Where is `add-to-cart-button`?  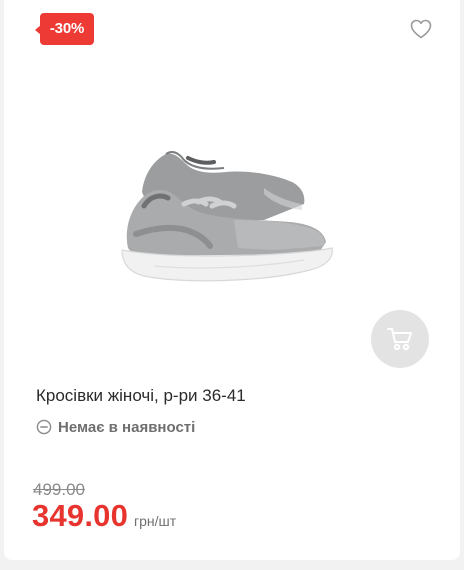
add-to-cart-button is located at coordinates (400, 339).